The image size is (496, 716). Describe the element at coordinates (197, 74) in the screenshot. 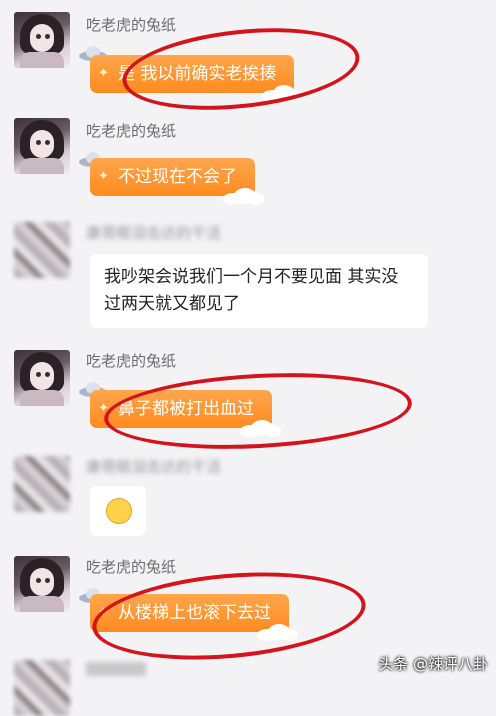

I see `message-text: 是 我以前确实老挨揍` at that location.